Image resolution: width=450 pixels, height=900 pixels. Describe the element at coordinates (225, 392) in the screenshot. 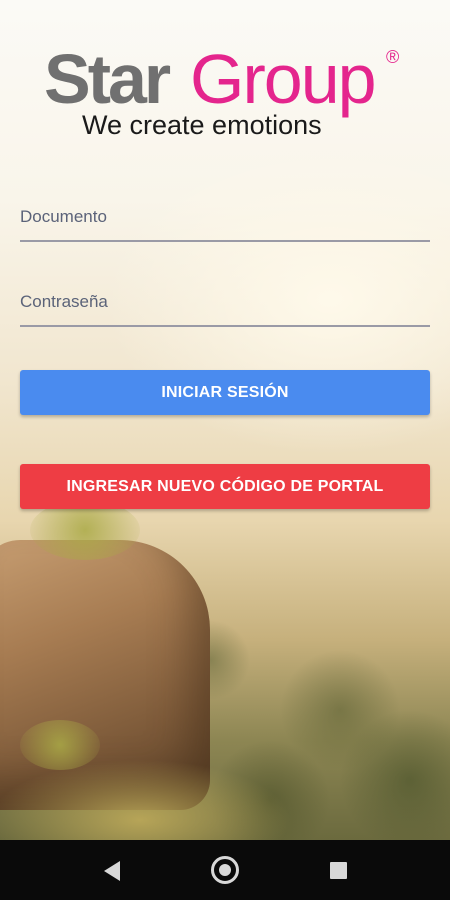

I see `login-button: INICIAR SESIÓN` at that location.